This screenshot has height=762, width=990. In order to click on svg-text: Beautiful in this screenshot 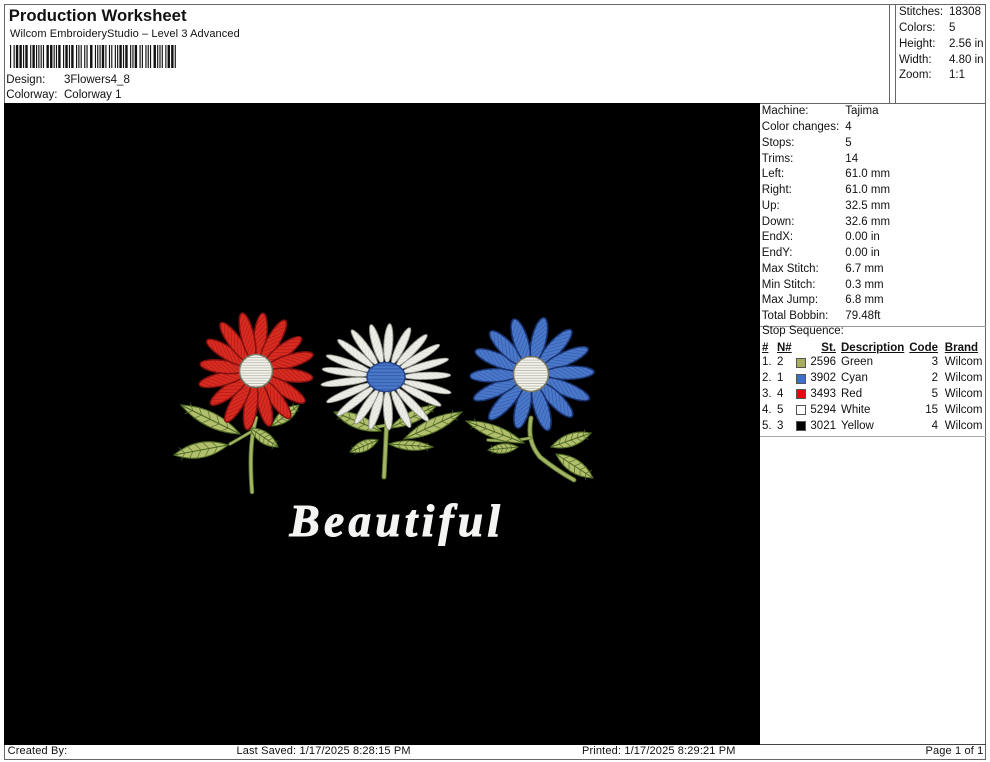, I will do `click(397, 521)`.